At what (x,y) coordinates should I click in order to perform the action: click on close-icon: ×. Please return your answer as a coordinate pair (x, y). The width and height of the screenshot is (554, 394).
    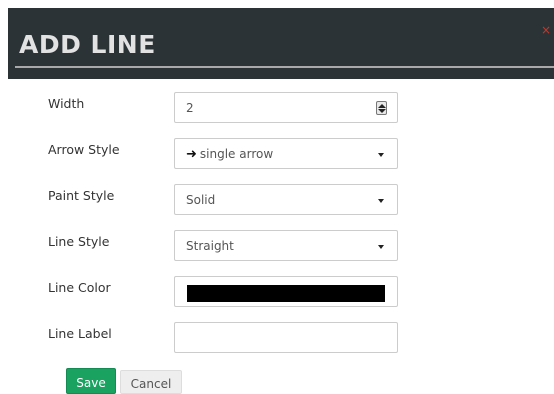
    Looking at the image, I should click on (546, 30).